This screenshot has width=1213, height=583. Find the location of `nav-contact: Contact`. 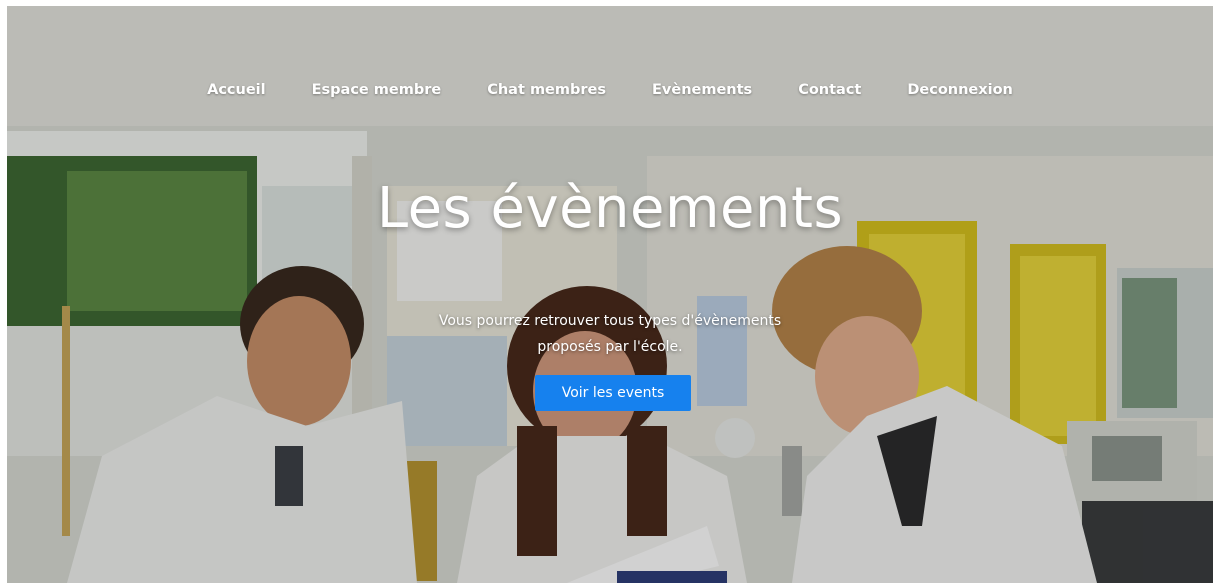

nav-contact: Contact is located at coordinates (829, 93).